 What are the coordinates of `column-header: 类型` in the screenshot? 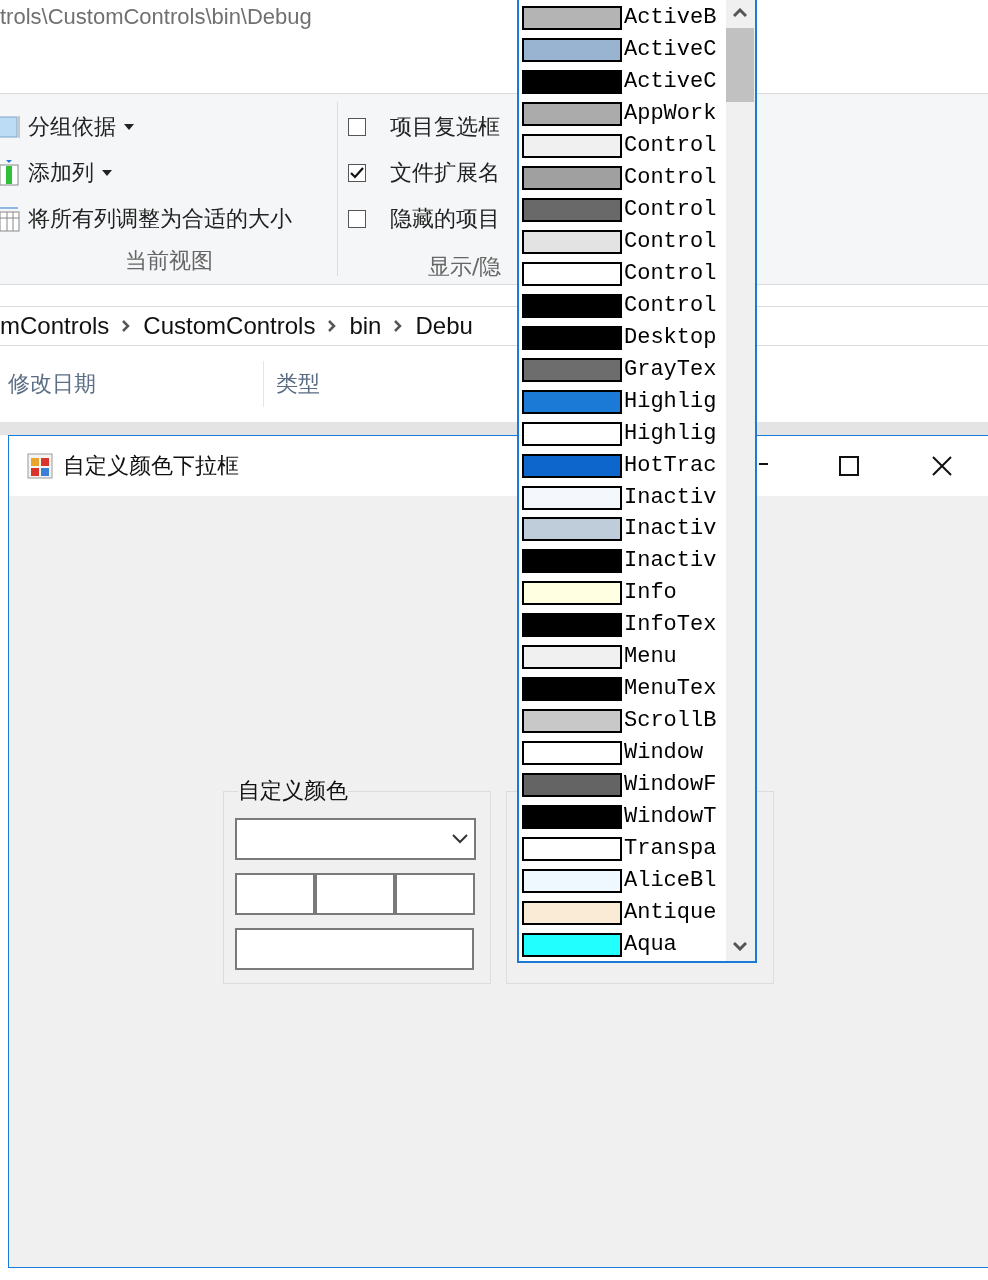 It's located at (298, 384).